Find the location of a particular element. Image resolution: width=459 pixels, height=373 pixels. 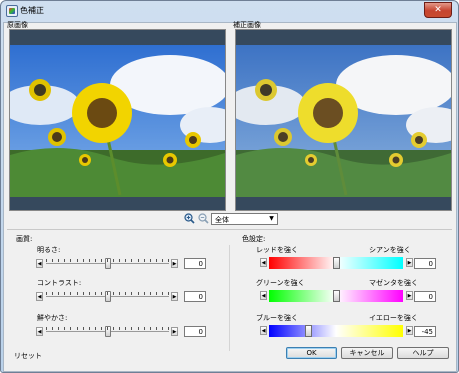

blue-yellow-right-label: イエローを強く is located at coordinates (393, 318).